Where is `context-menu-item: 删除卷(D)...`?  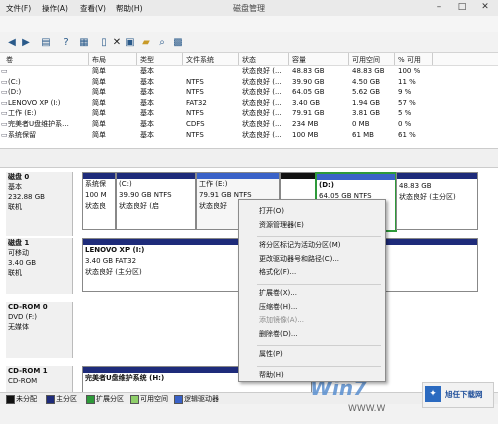
context-menu-item: 删除卷(D)... is located at coordinates (278, 334).